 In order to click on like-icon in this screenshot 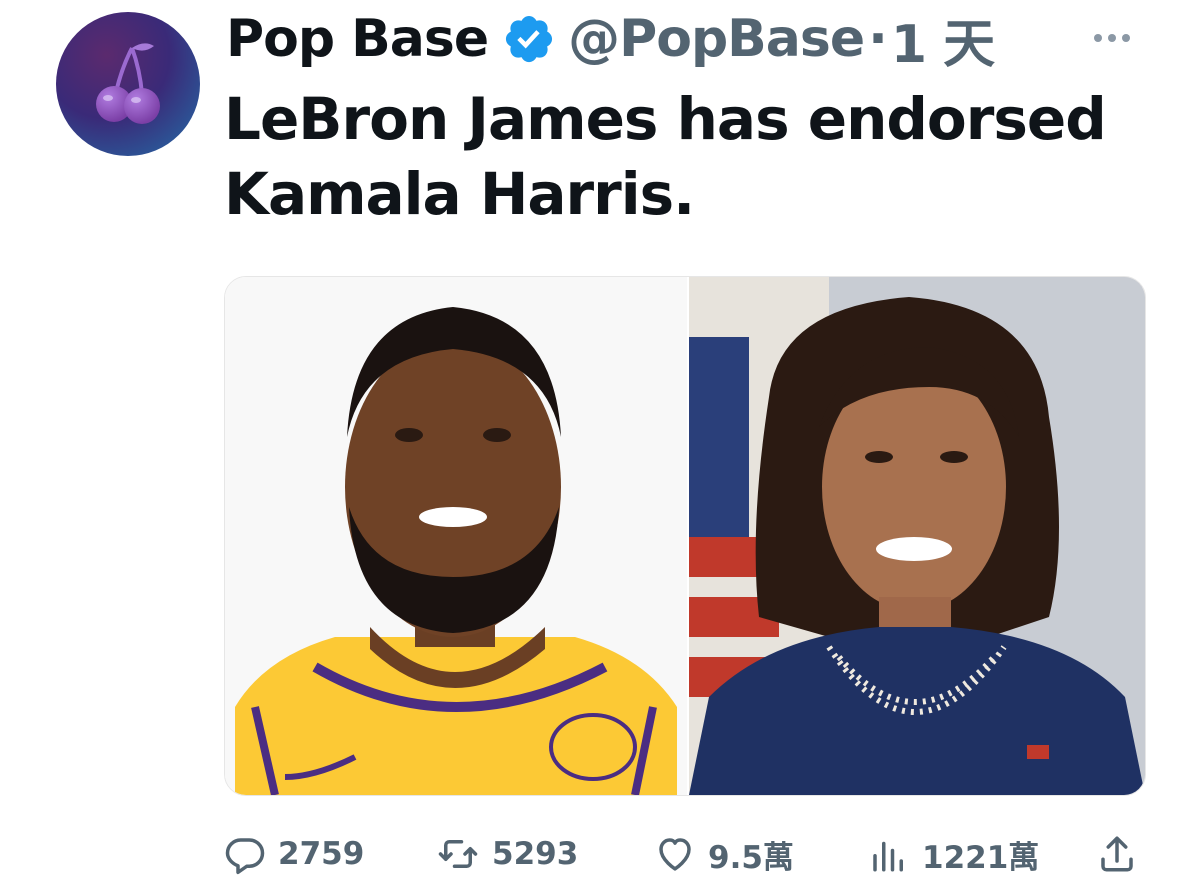, I will do `click(675, 854)`.